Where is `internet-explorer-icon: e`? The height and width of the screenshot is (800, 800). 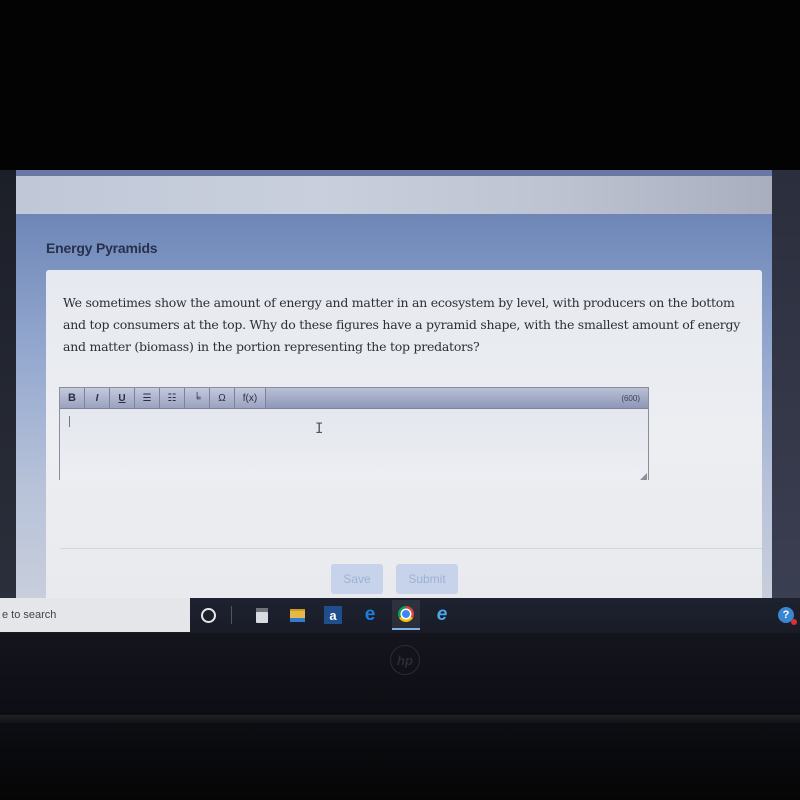
internet-explorer-icon: e is located at coordinates (442, 614).